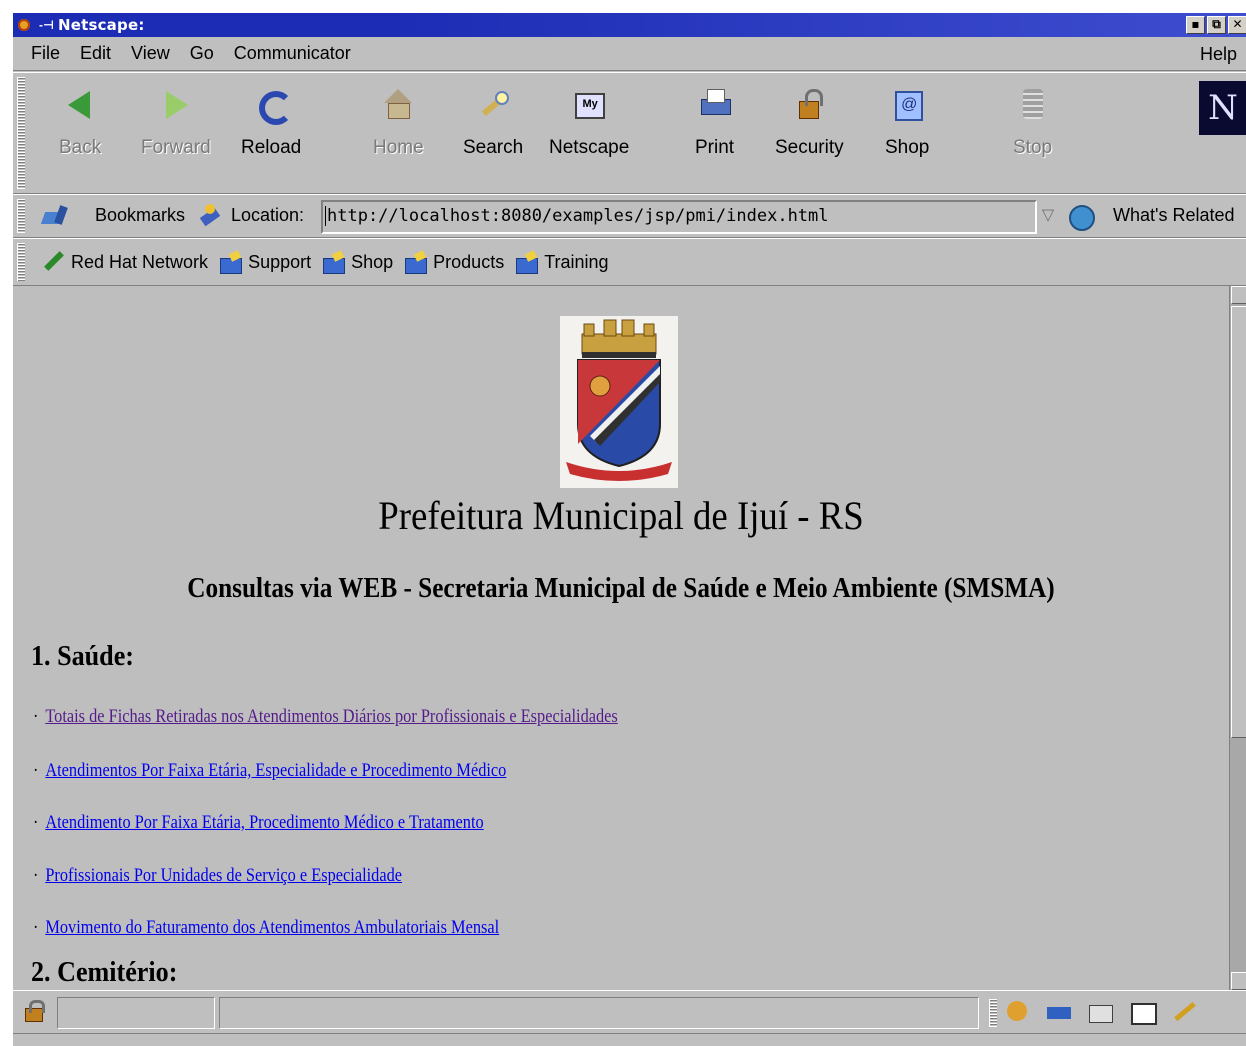 This screenshot has width=1246, height=1046. Describe the element at coordinates (1237, 25) in the screenshot. I see `close-button: ✕` at that location.